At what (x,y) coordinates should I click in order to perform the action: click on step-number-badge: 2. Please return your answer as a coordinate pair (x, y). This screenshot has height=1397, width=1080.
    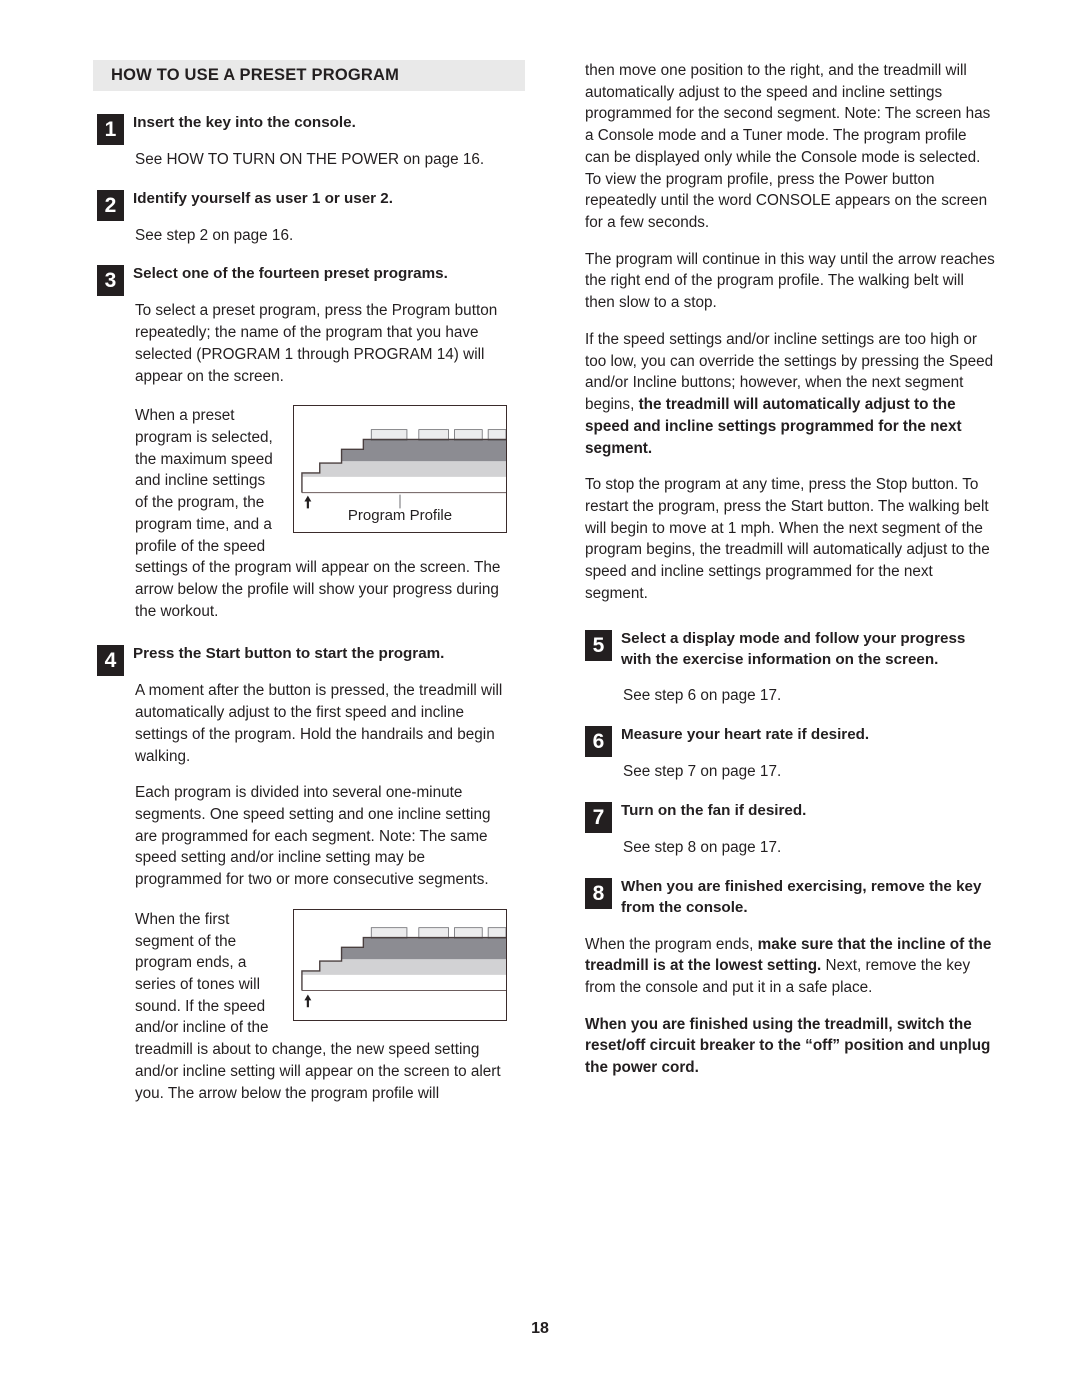
    Looking at the image, I should click on (110, 205).